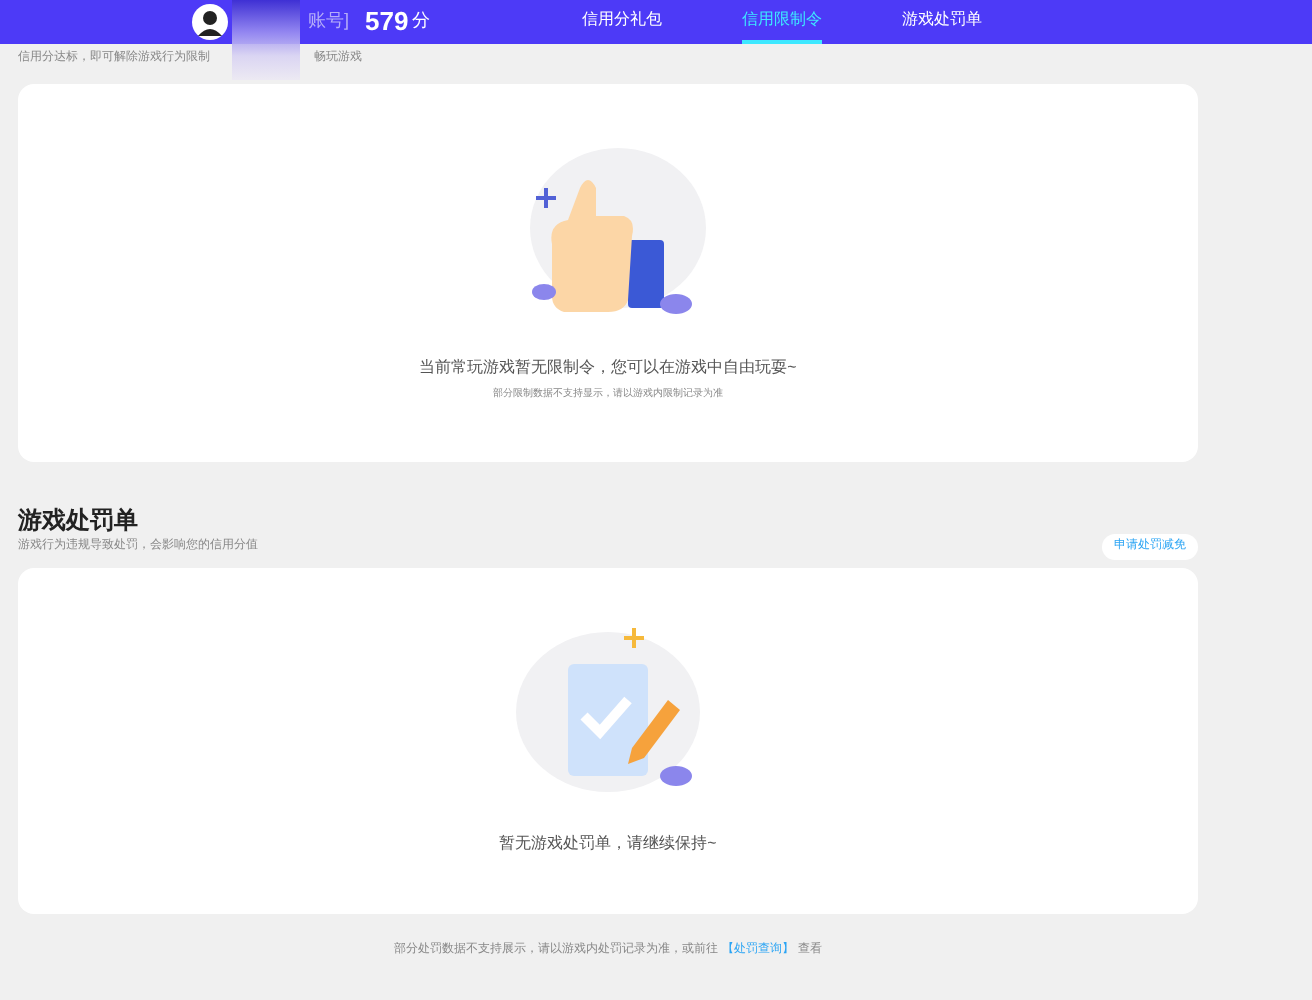 Image resolution: width=1312 pixels, height=1000 pixels. I want to click on nav-tab: 游戏处罚单, so click(942, 22).